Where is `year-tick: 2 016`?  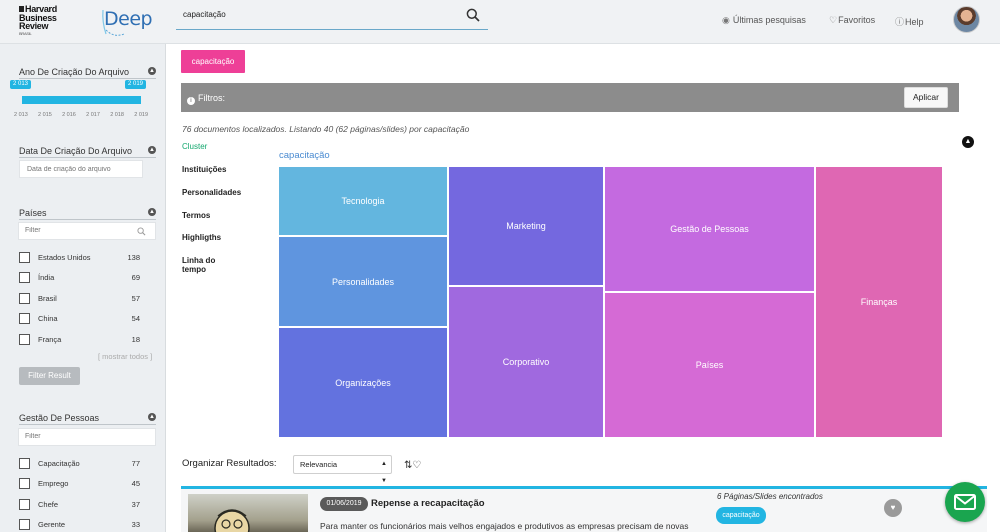
year-tick: 2 016 is located at coordinates (69, 115).